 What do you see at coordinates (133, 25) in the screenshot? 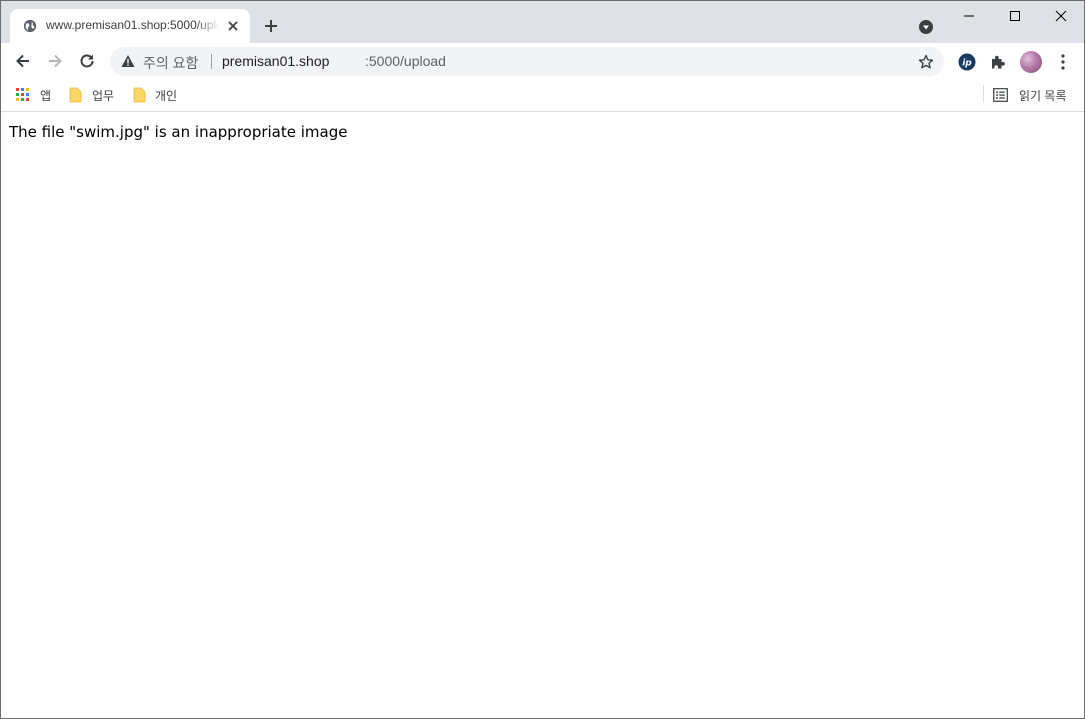
I see `tab-title: www.premisan01.shop:5000/upload` at bounding box center [133, 25].